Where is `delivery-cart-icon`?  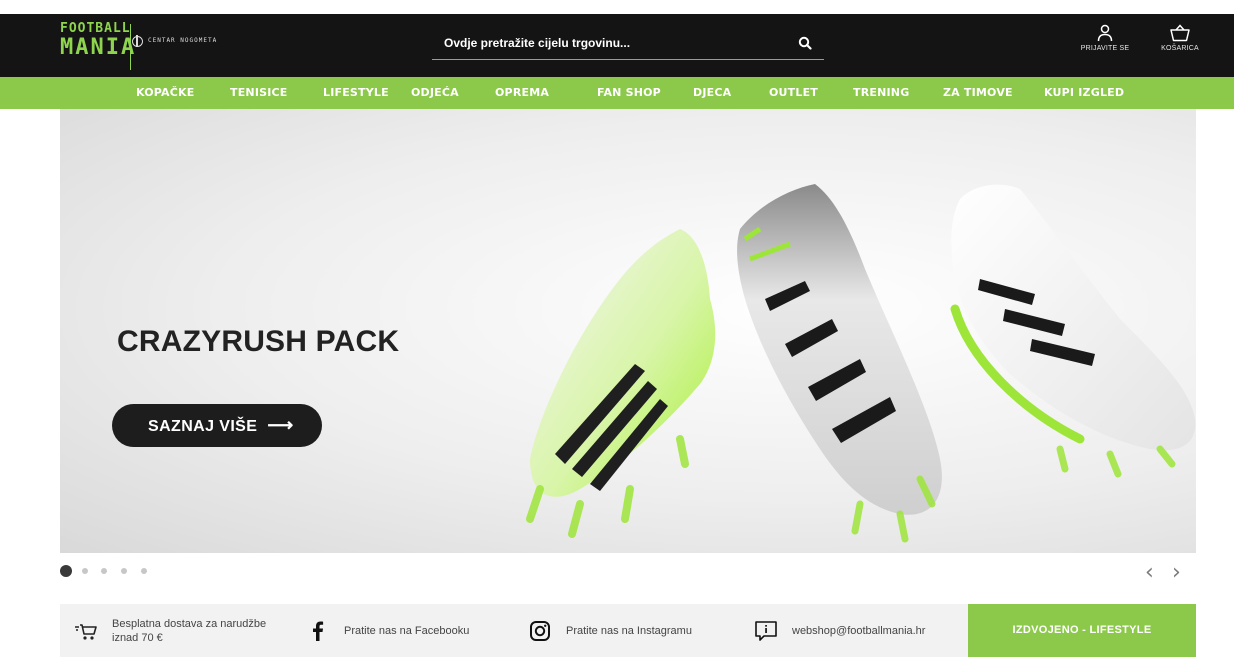 delivery-cart-icon is located at coordinates (86, 631).